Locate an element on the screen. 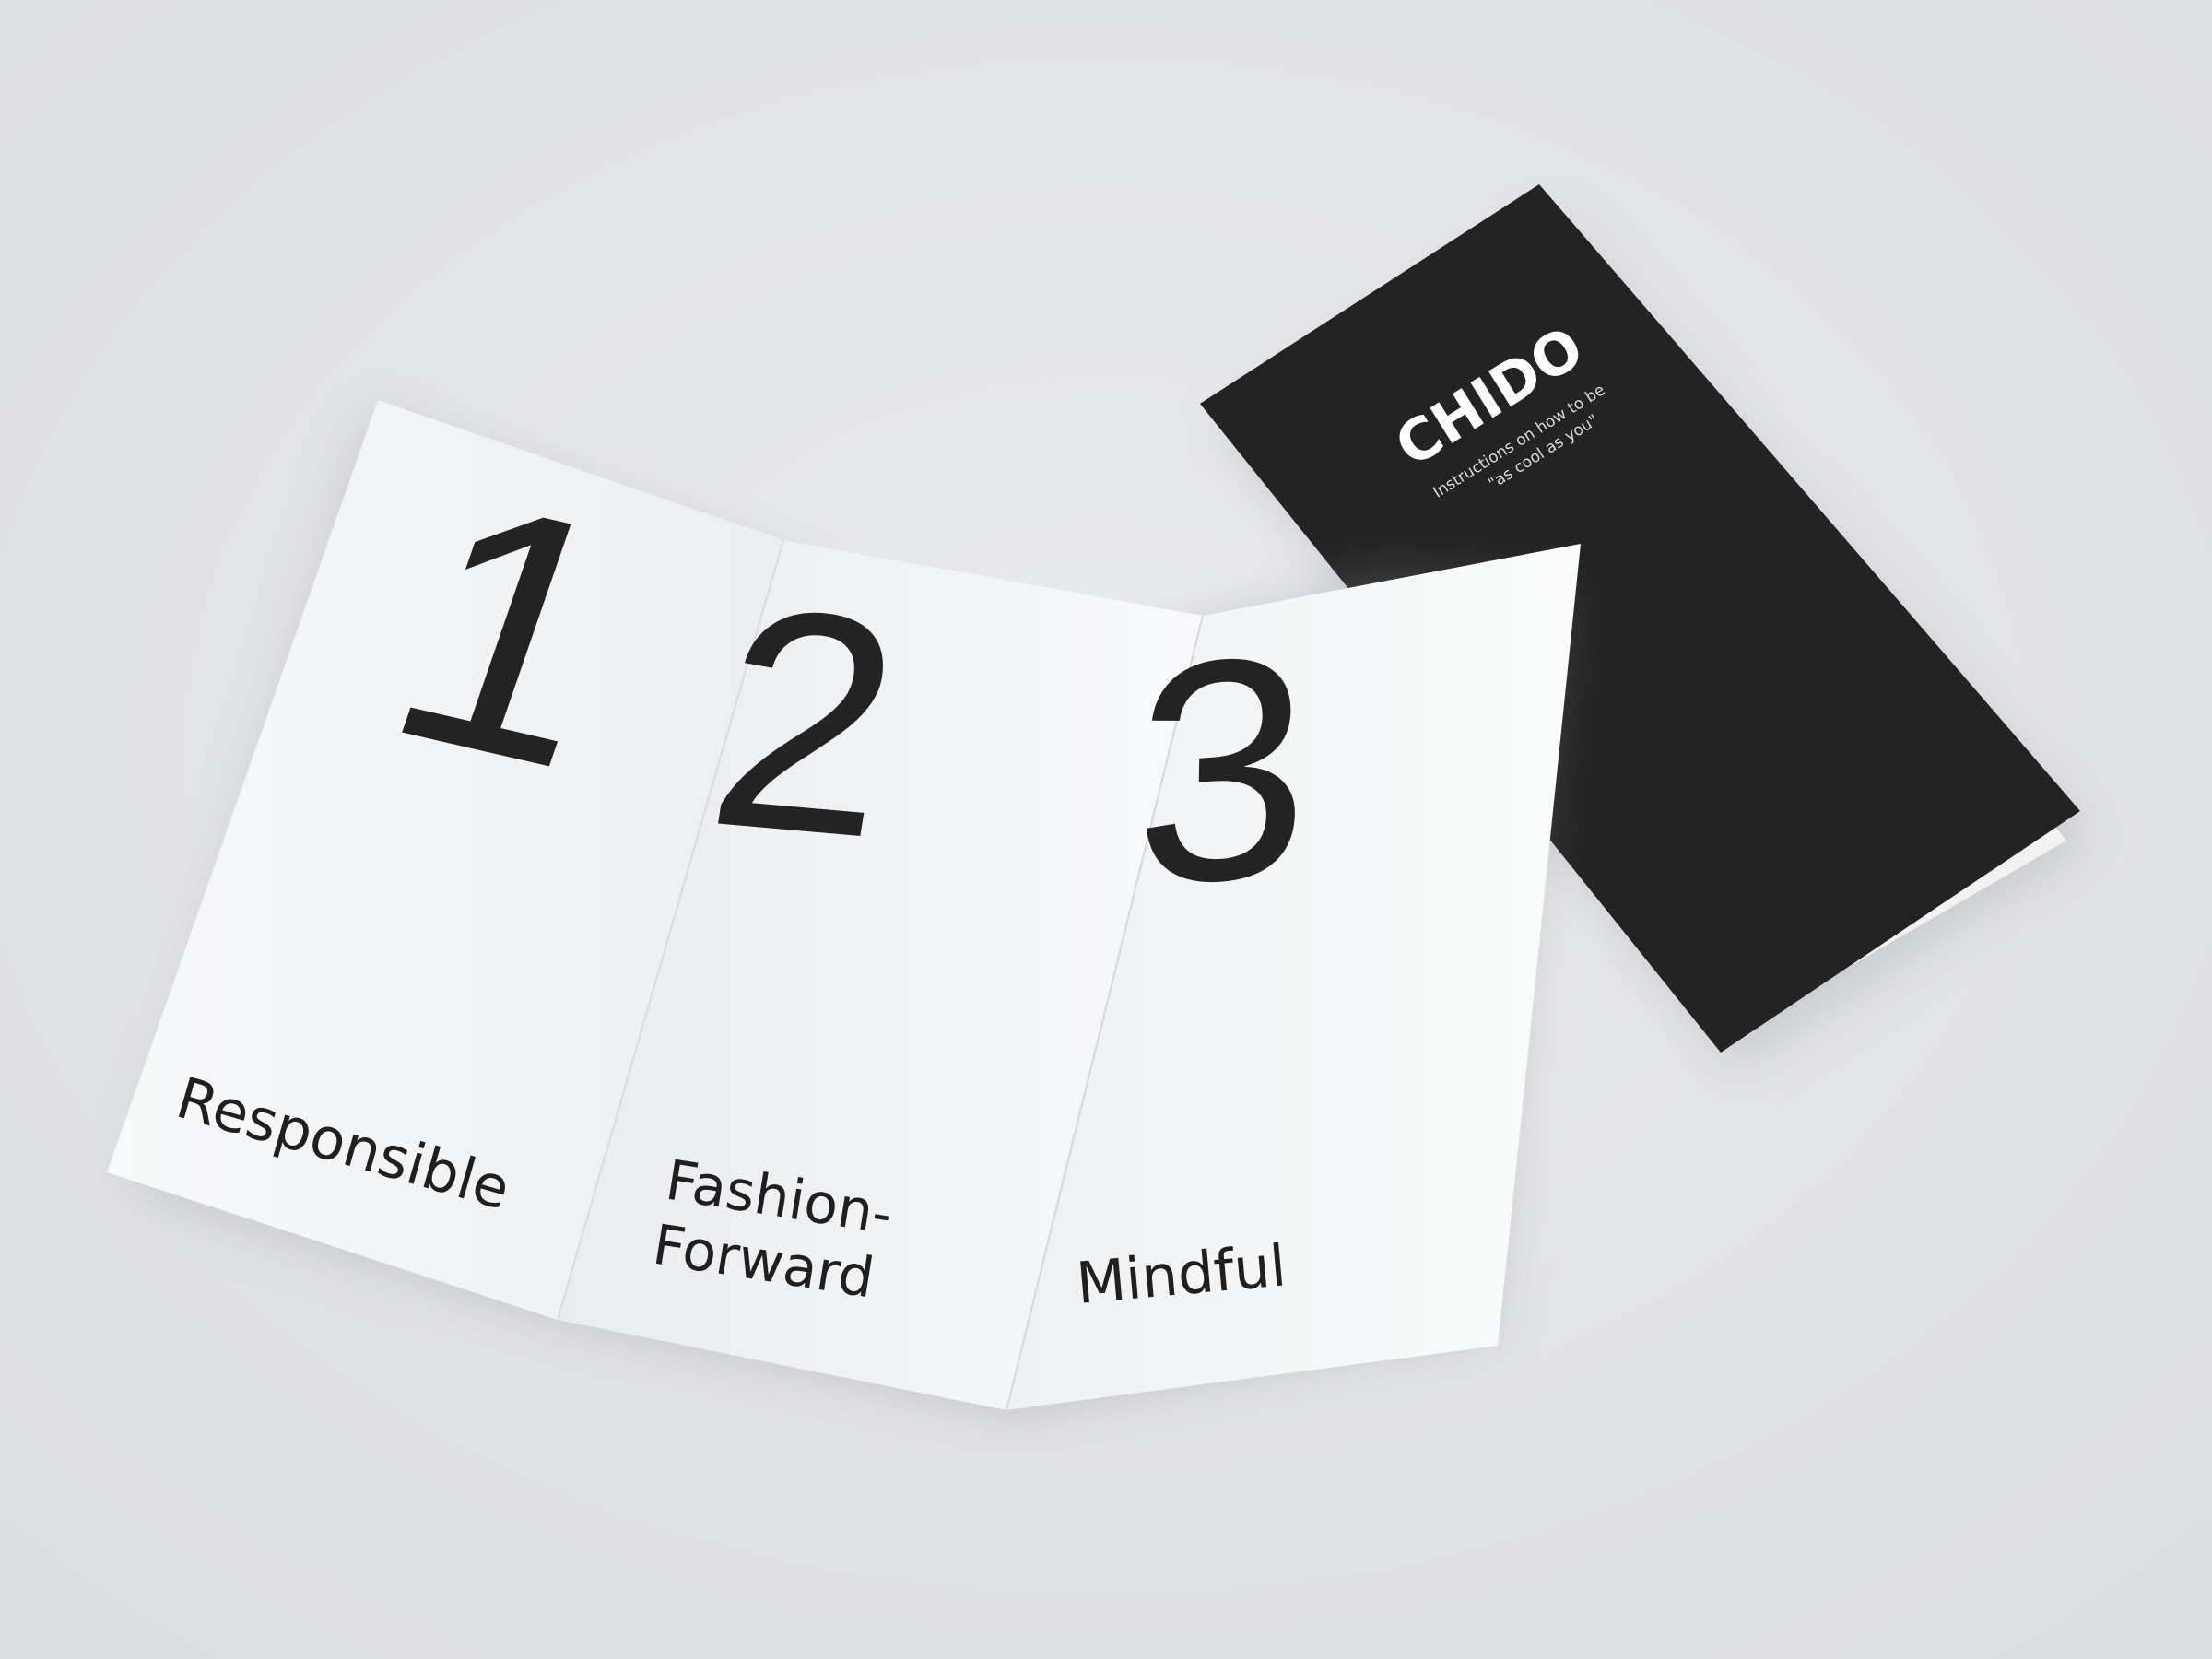  panel-3-number: 3 is located at coordinates (1222, 770).